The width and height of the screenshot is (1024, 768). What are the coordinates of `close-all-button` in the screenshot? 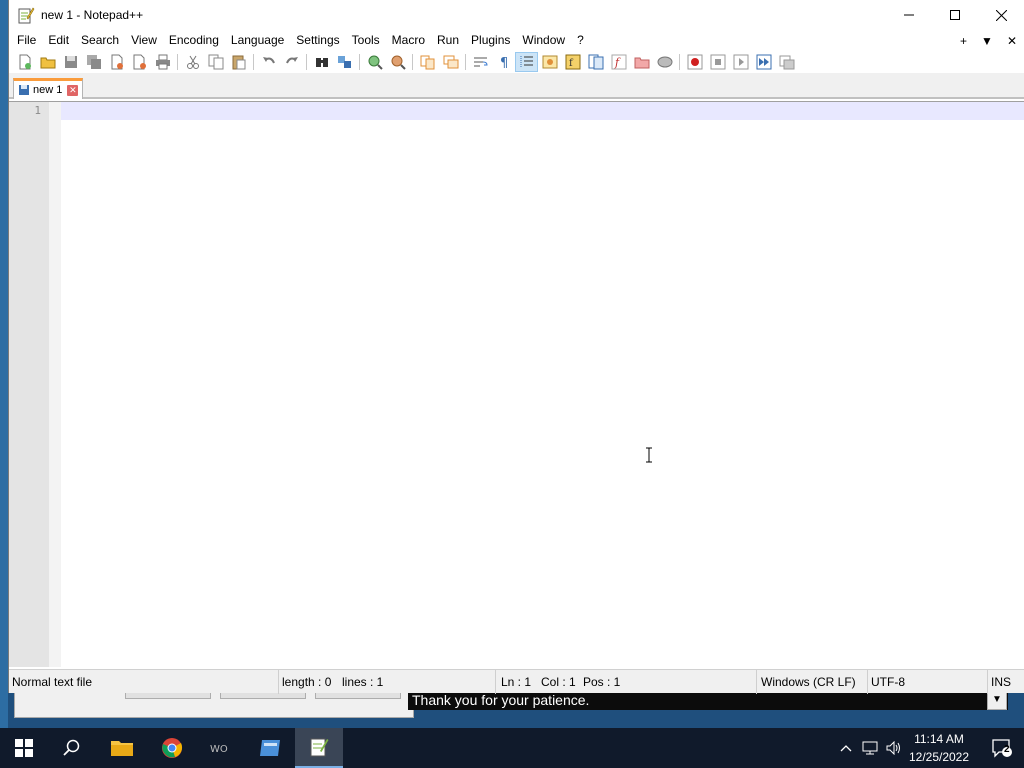 It's located at (139, 62).